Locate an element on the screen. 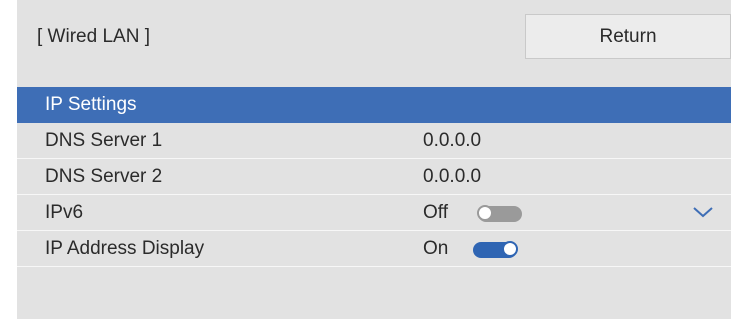 The width and height of the screenshot is (731, 319). menu-item-label: IP Address Display is located at coordinates (125, 248).